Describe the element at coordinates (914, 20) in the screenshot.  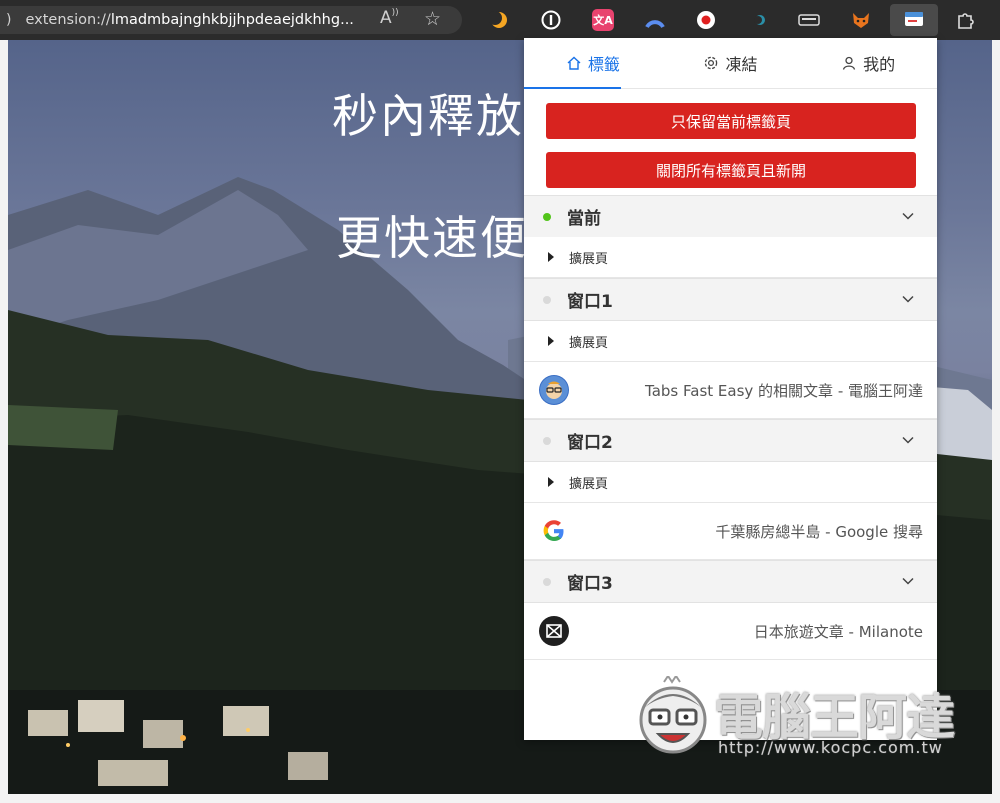
I see `tabs-fast-easy-extension-icon` at that location.